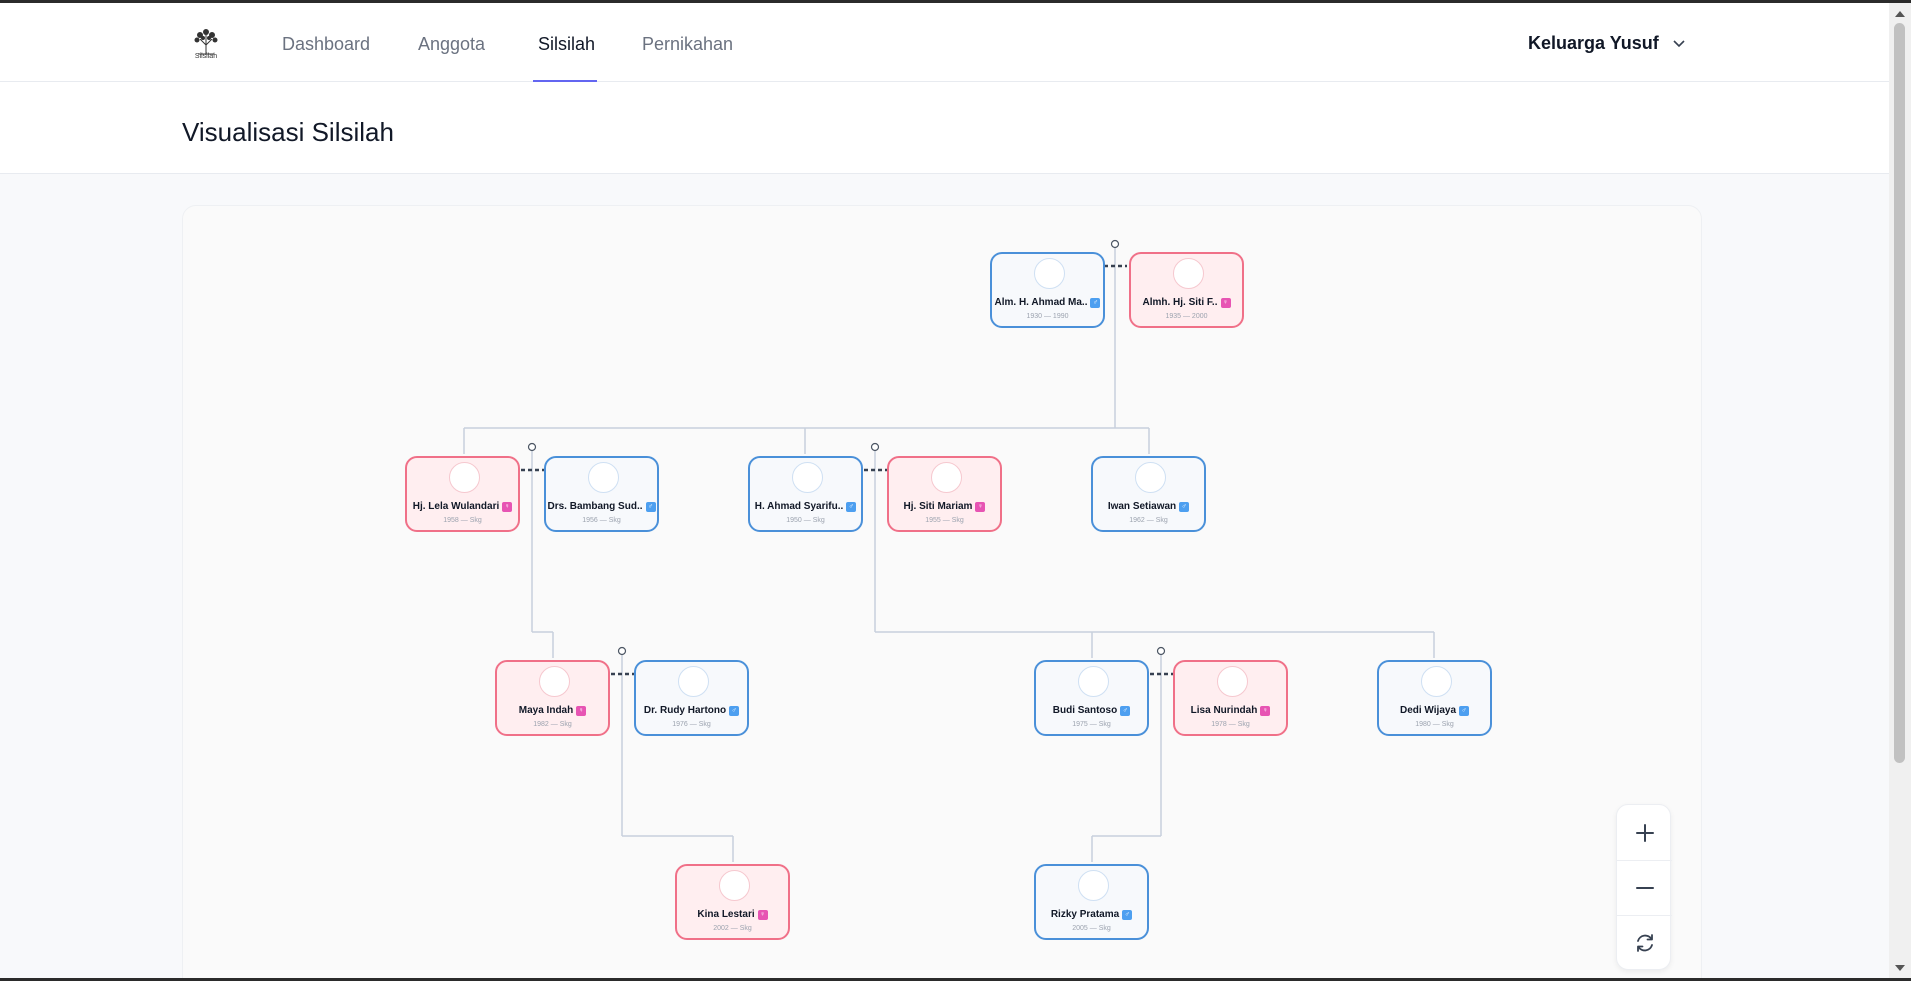  Describe the element at coordinates (206, 56) in the screenshot. I see `logo-text: Silsilah` at that location.